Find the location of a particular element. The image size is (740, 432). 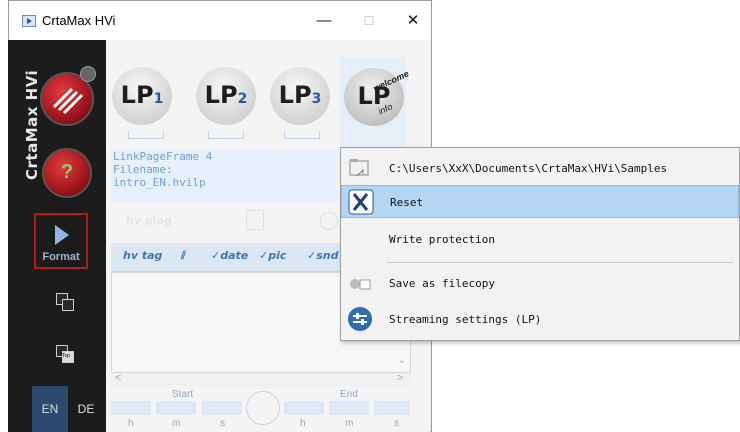

lp2-button: LP2 is located at coordinates (226, 96).